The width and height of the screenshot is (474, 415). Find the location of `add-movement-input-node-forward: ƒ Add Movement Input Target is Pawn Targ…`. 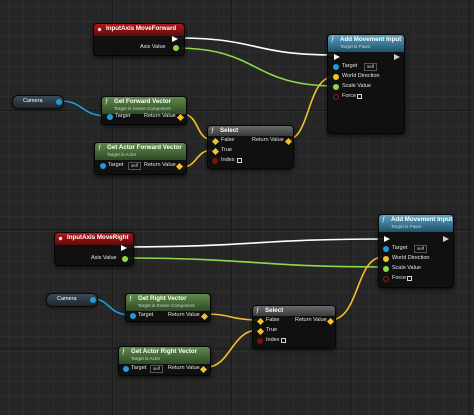

add-movement-input-node-forward: ƒ Add Movement Input Target is Pawn Targ… is located at coordinates (366, 84).